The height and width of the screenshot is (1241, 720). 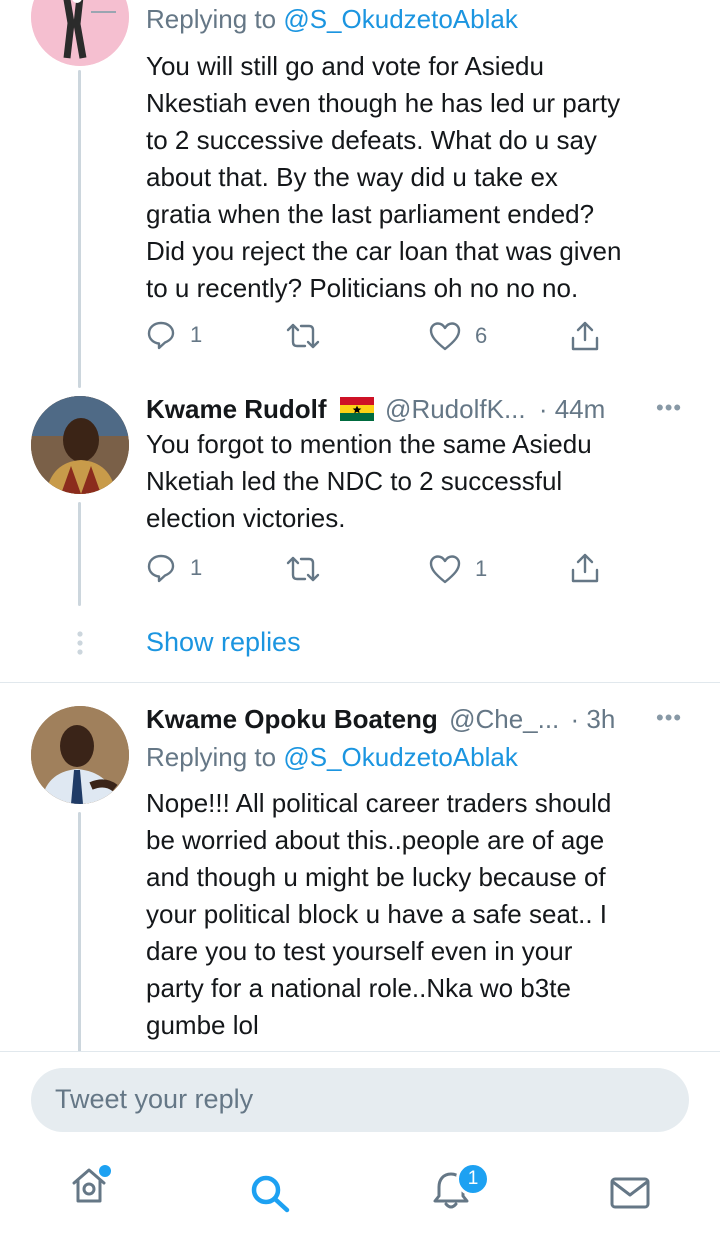 What do you see at coordinates (246, 518) in the screenshot?
I see `tweet2-line: election victories.` at bounding box center [246, 518].